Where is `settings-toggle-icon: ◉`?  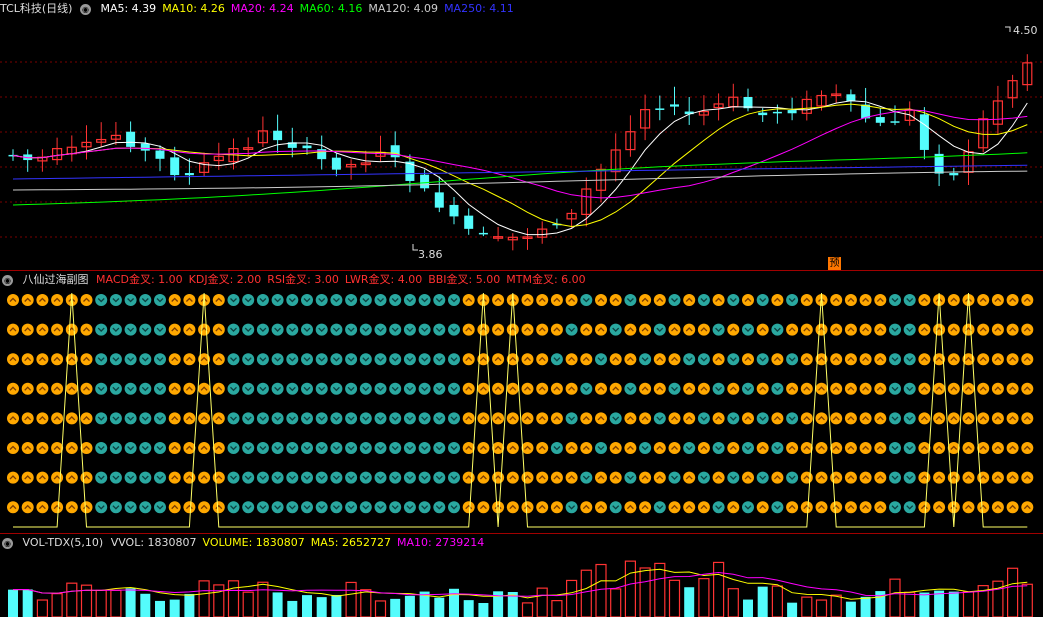
settings-toggle-icon: ◉ is located at coordinates (85, 9).